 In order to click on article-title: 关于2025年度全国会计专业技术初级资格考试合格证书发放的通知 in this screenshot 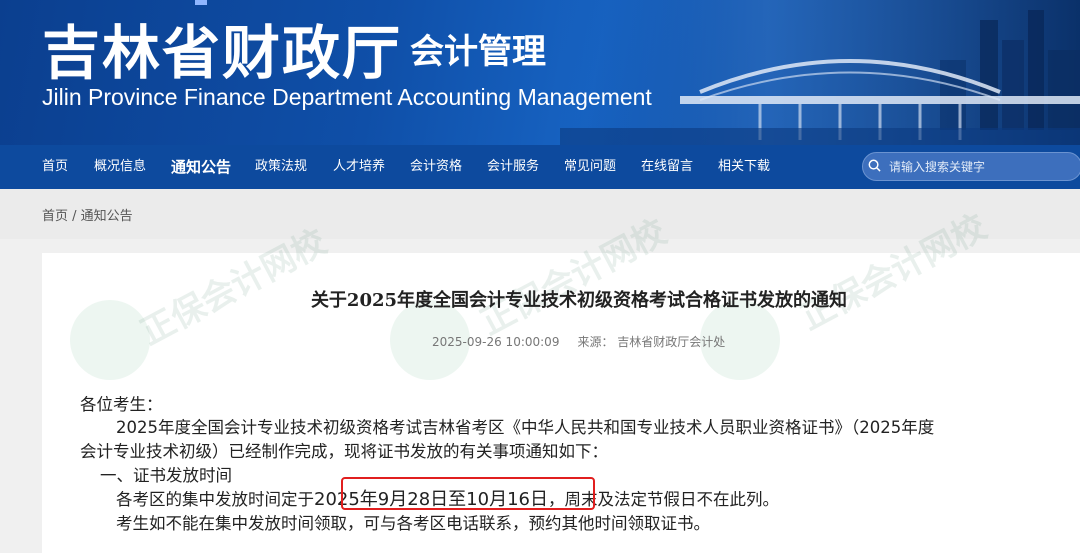, I will do `click(579, 300)`.